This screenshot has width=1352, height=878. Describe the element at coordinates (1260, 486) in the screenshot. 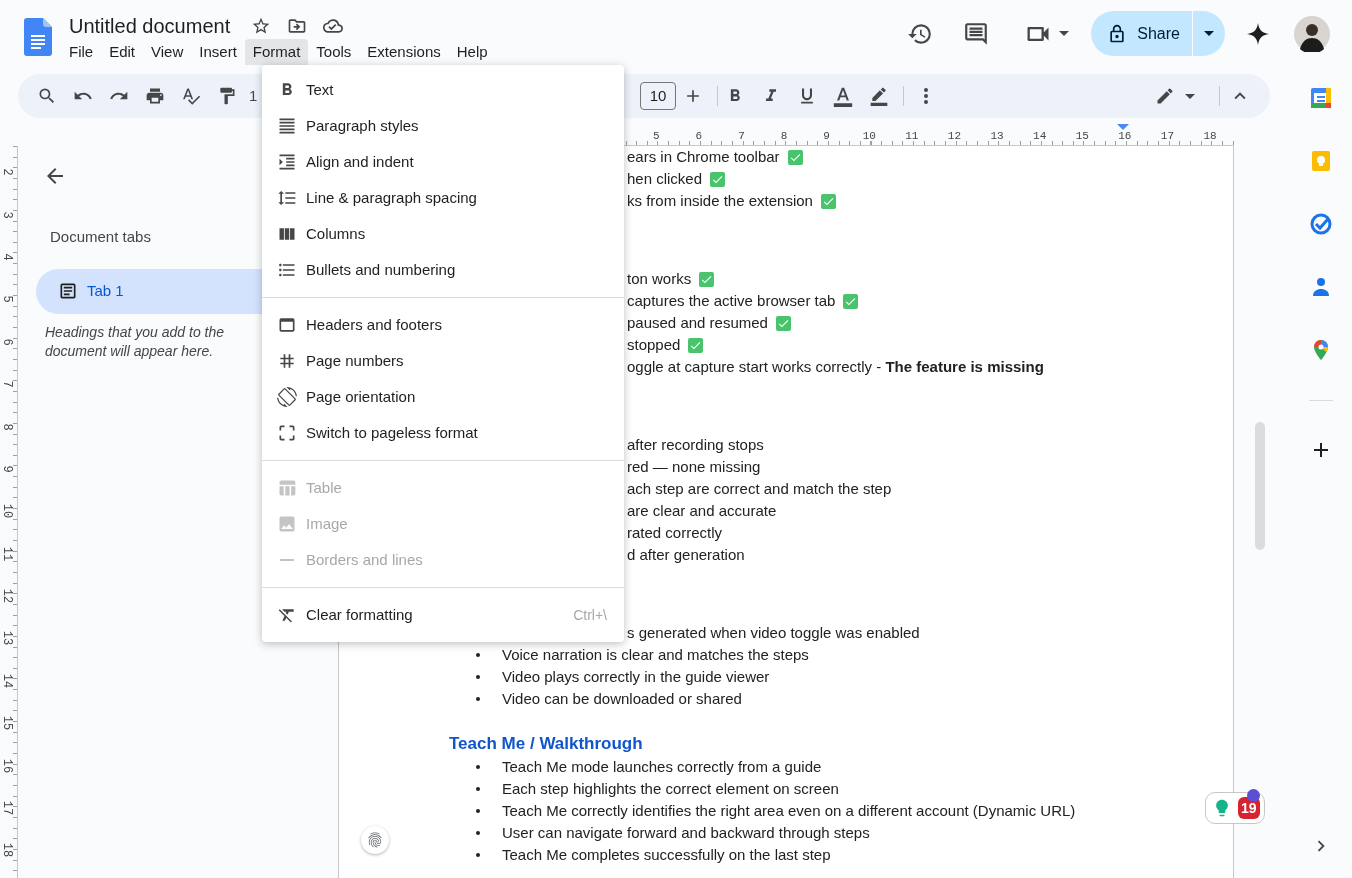

I see `scrollbar-thumb` at that location.